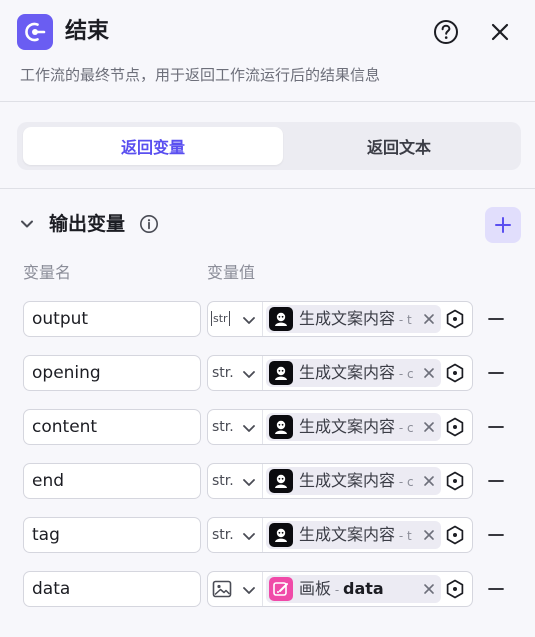 The image size is (535, 637). What do you see at coordinates (47, 272) in the screenshot?
I see `column-label-name: 变量名` at bounding box center [47, 272].